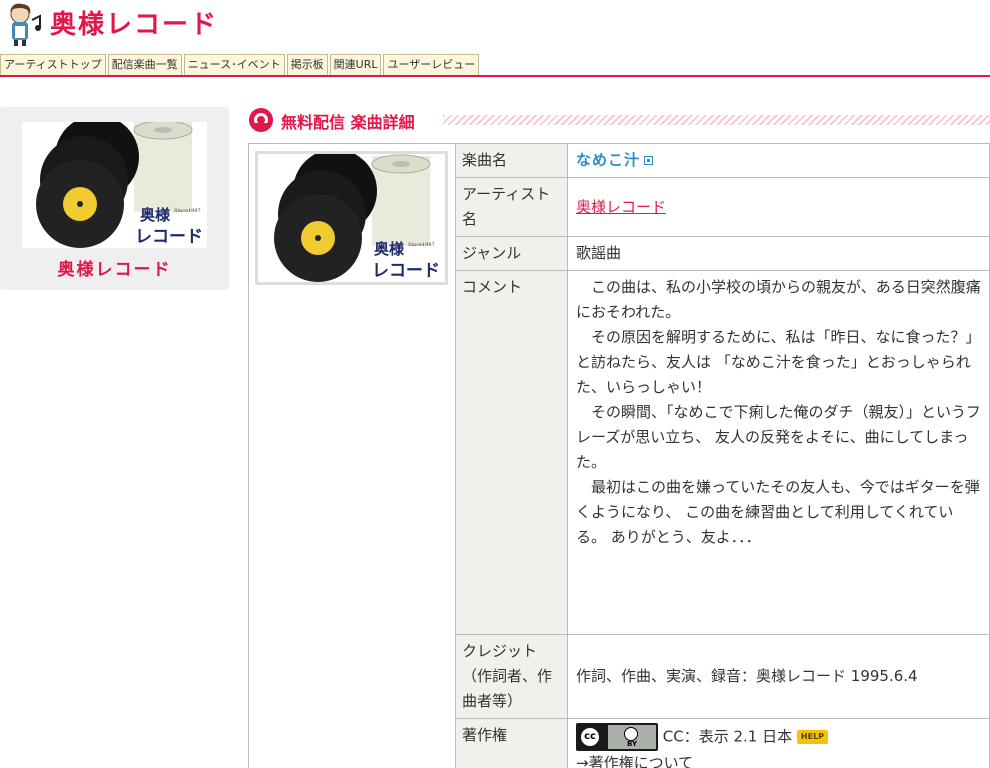 Image resolution: width=990 pixels, height=768 pixels. I want to click on section-heading: 無料配信 楽曲詳細, so click(619, 120).